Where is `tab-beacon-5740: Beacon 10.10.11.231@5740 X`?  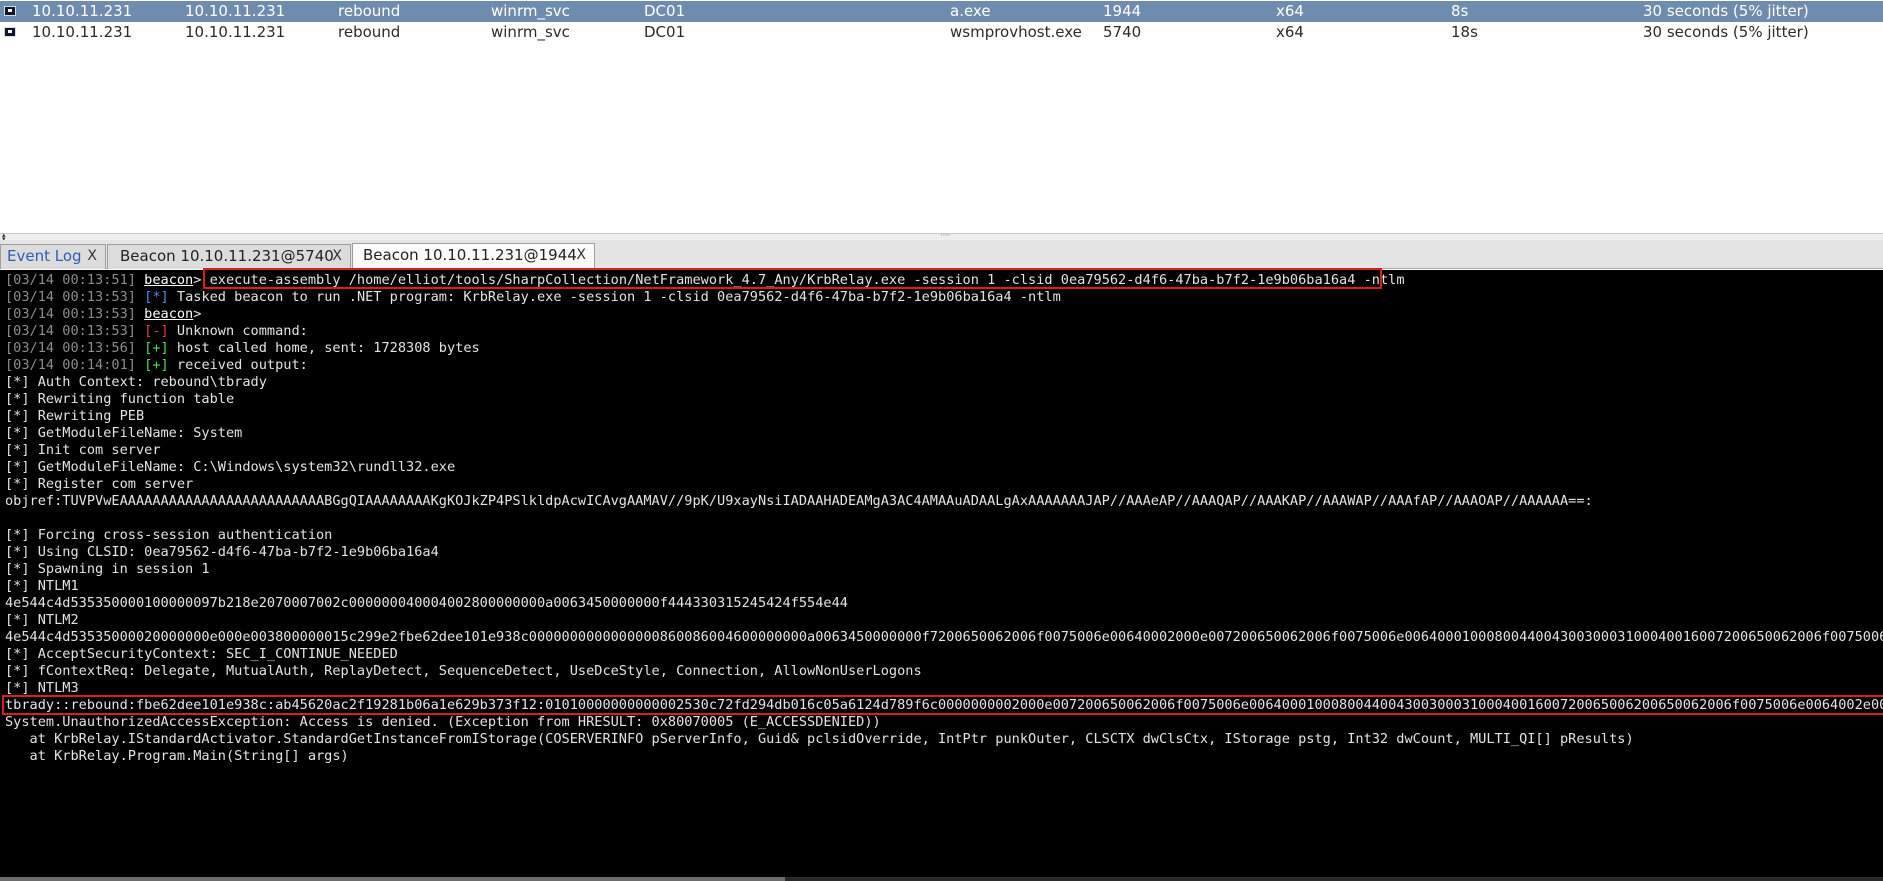 tab-beacon-5740: Beacon 10.10.11.231@5740 X is located at coordinates (229, 256).